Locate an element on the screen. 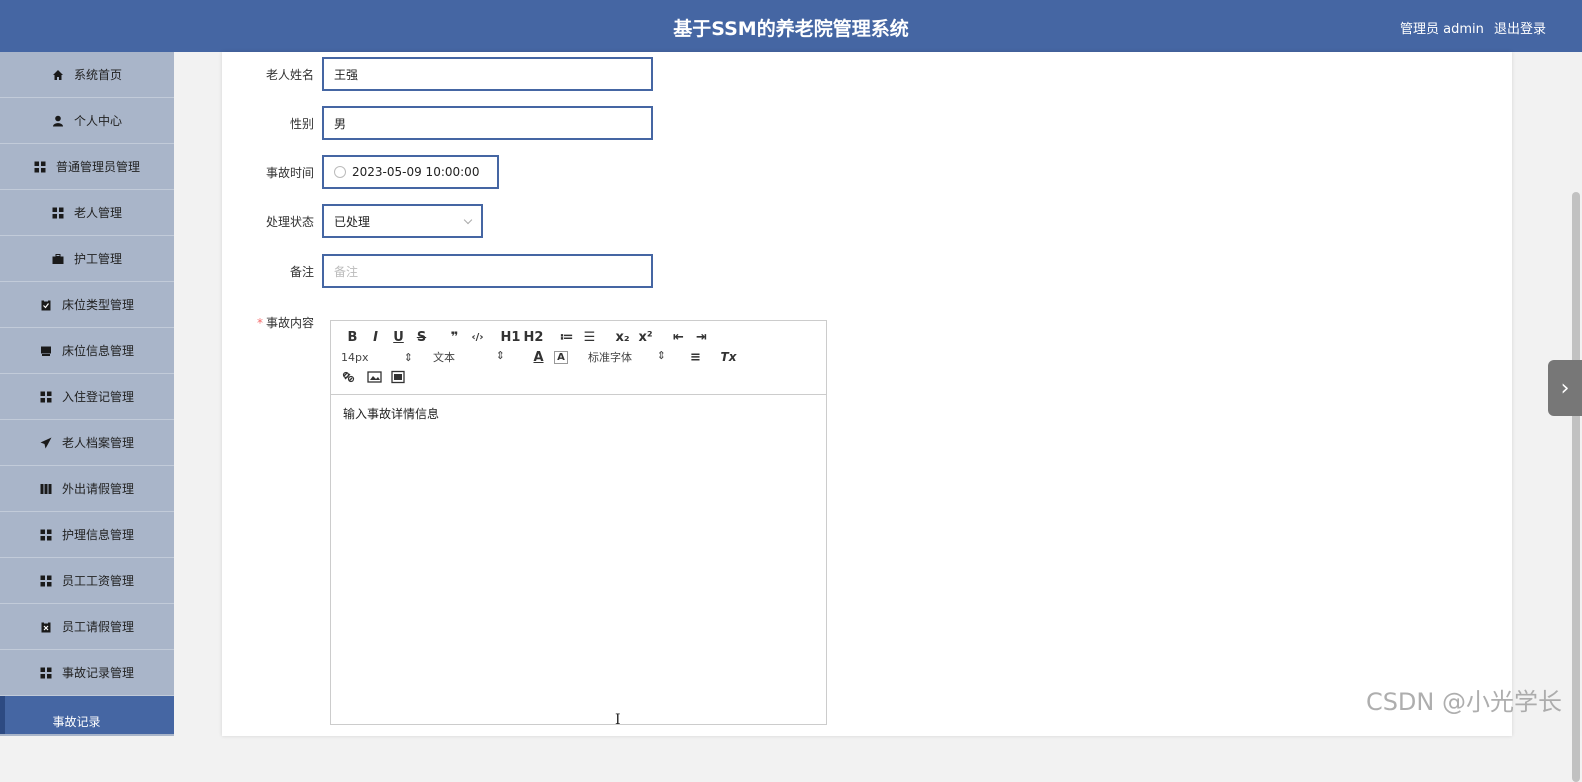 Image resolution: width=1582 pixels, height=782 pixels. sidebar-item-elders: 老人管理 is located at coordinates (87, 213).